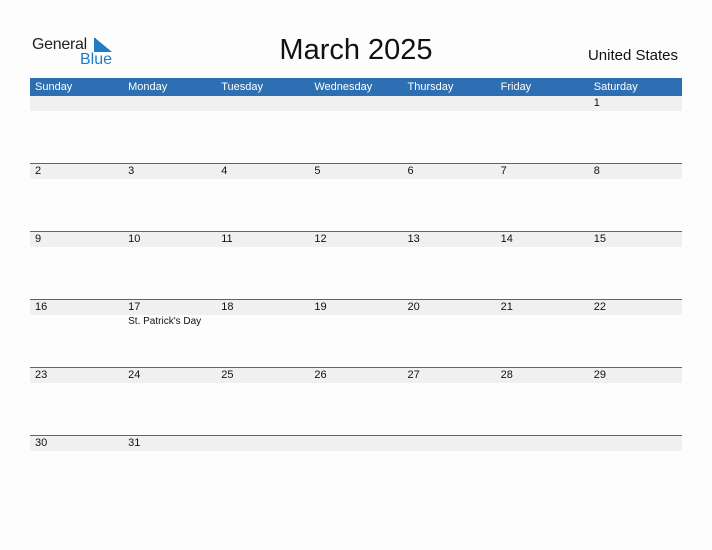 The height and width of the screenshot is (550, 712). Describe the element at coordinates (599, 239) in the screenshot. I see `day-number: 15` at that location.